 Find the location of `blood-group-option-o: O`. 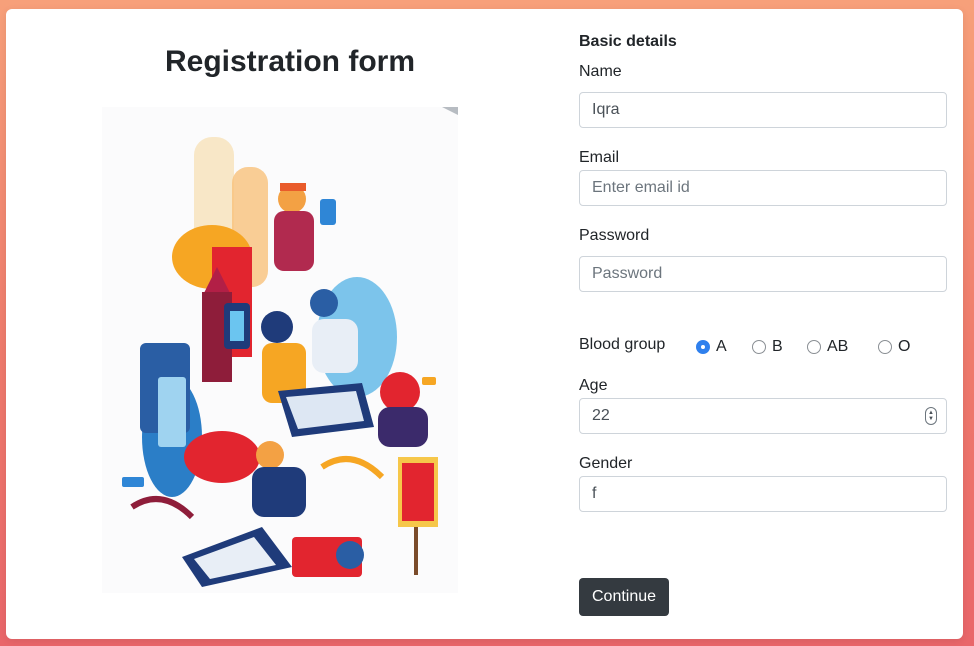

blood-group-option-o: O is located at coordinates (894, 347).